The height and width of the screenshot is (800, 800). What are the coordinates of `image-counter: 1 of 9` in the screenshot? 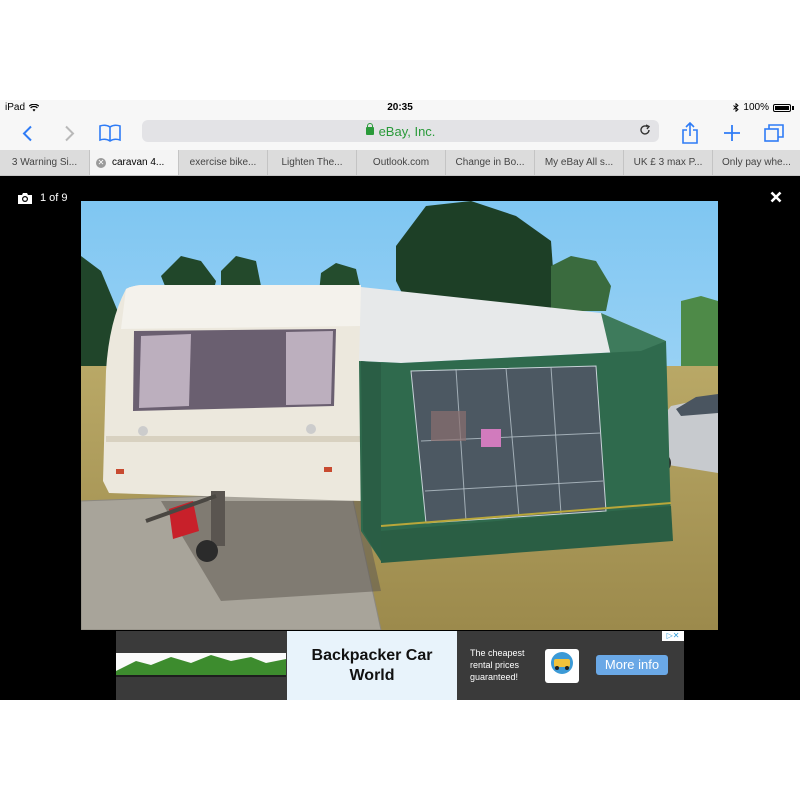 It's located at (54, 198).